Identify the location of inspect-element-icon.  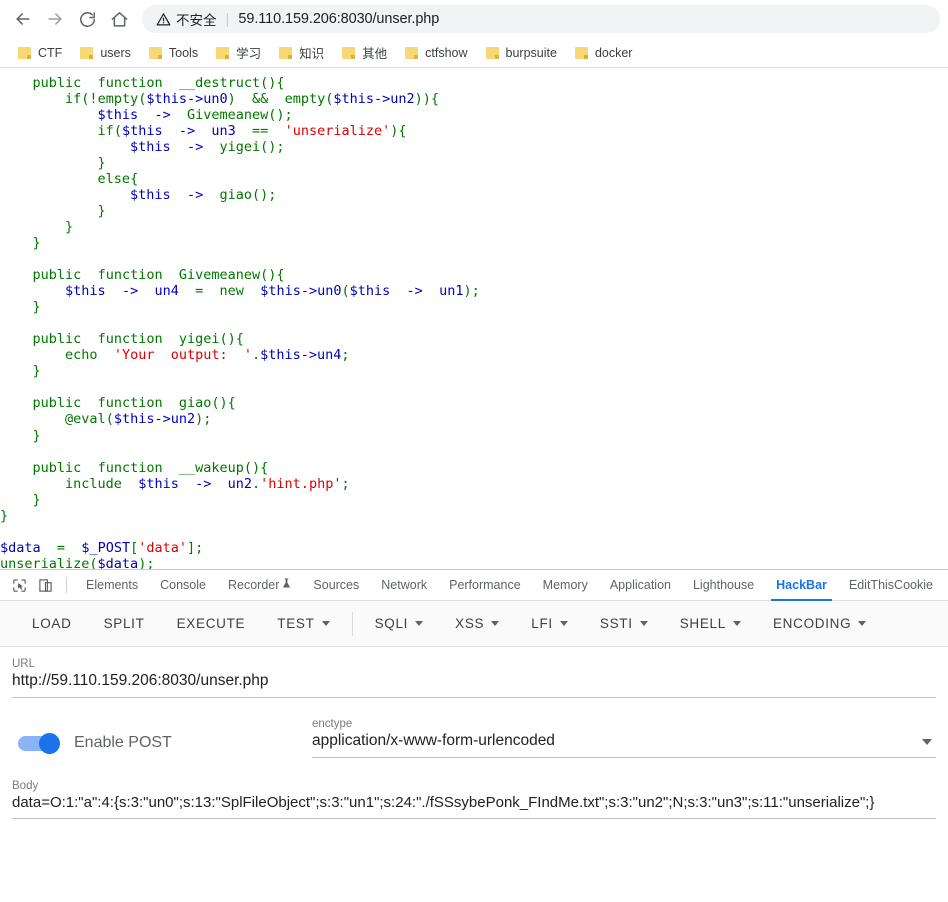
(19, 585).